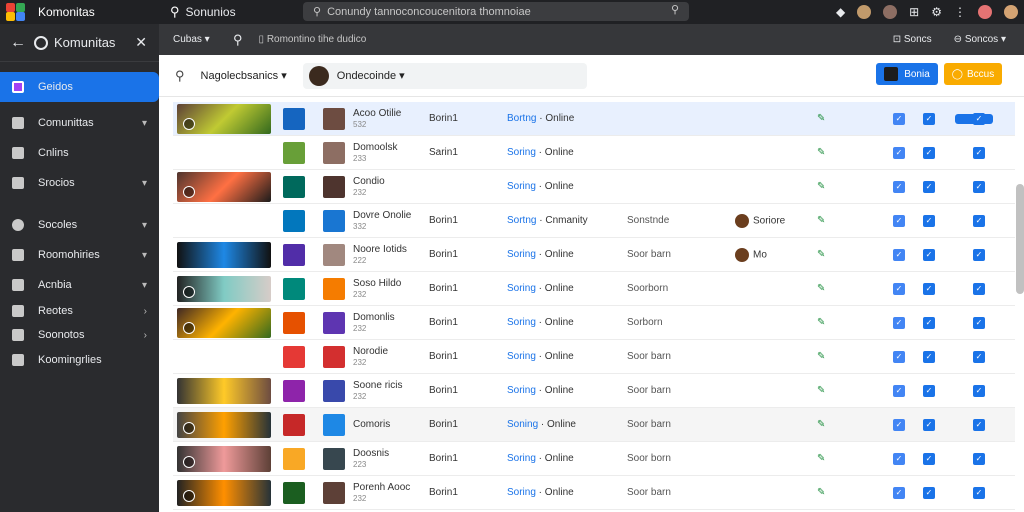  I want to click on primary-button: Bonia, so click(907, 74).